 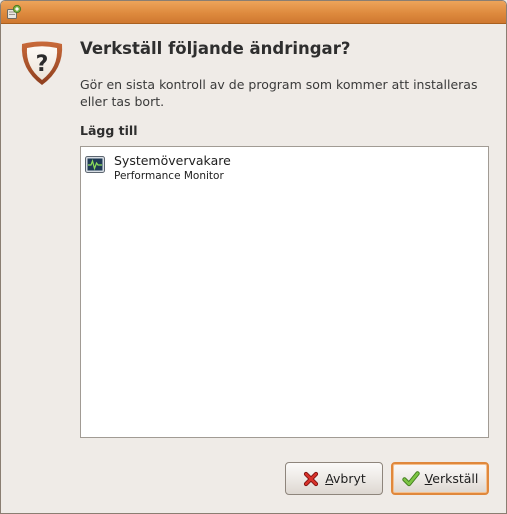 What do you see at coordinates (215, 48) in the screenshot?
I see `dialog-heading: Verkställ följande ändringar?` at bounding box center [215, 48].